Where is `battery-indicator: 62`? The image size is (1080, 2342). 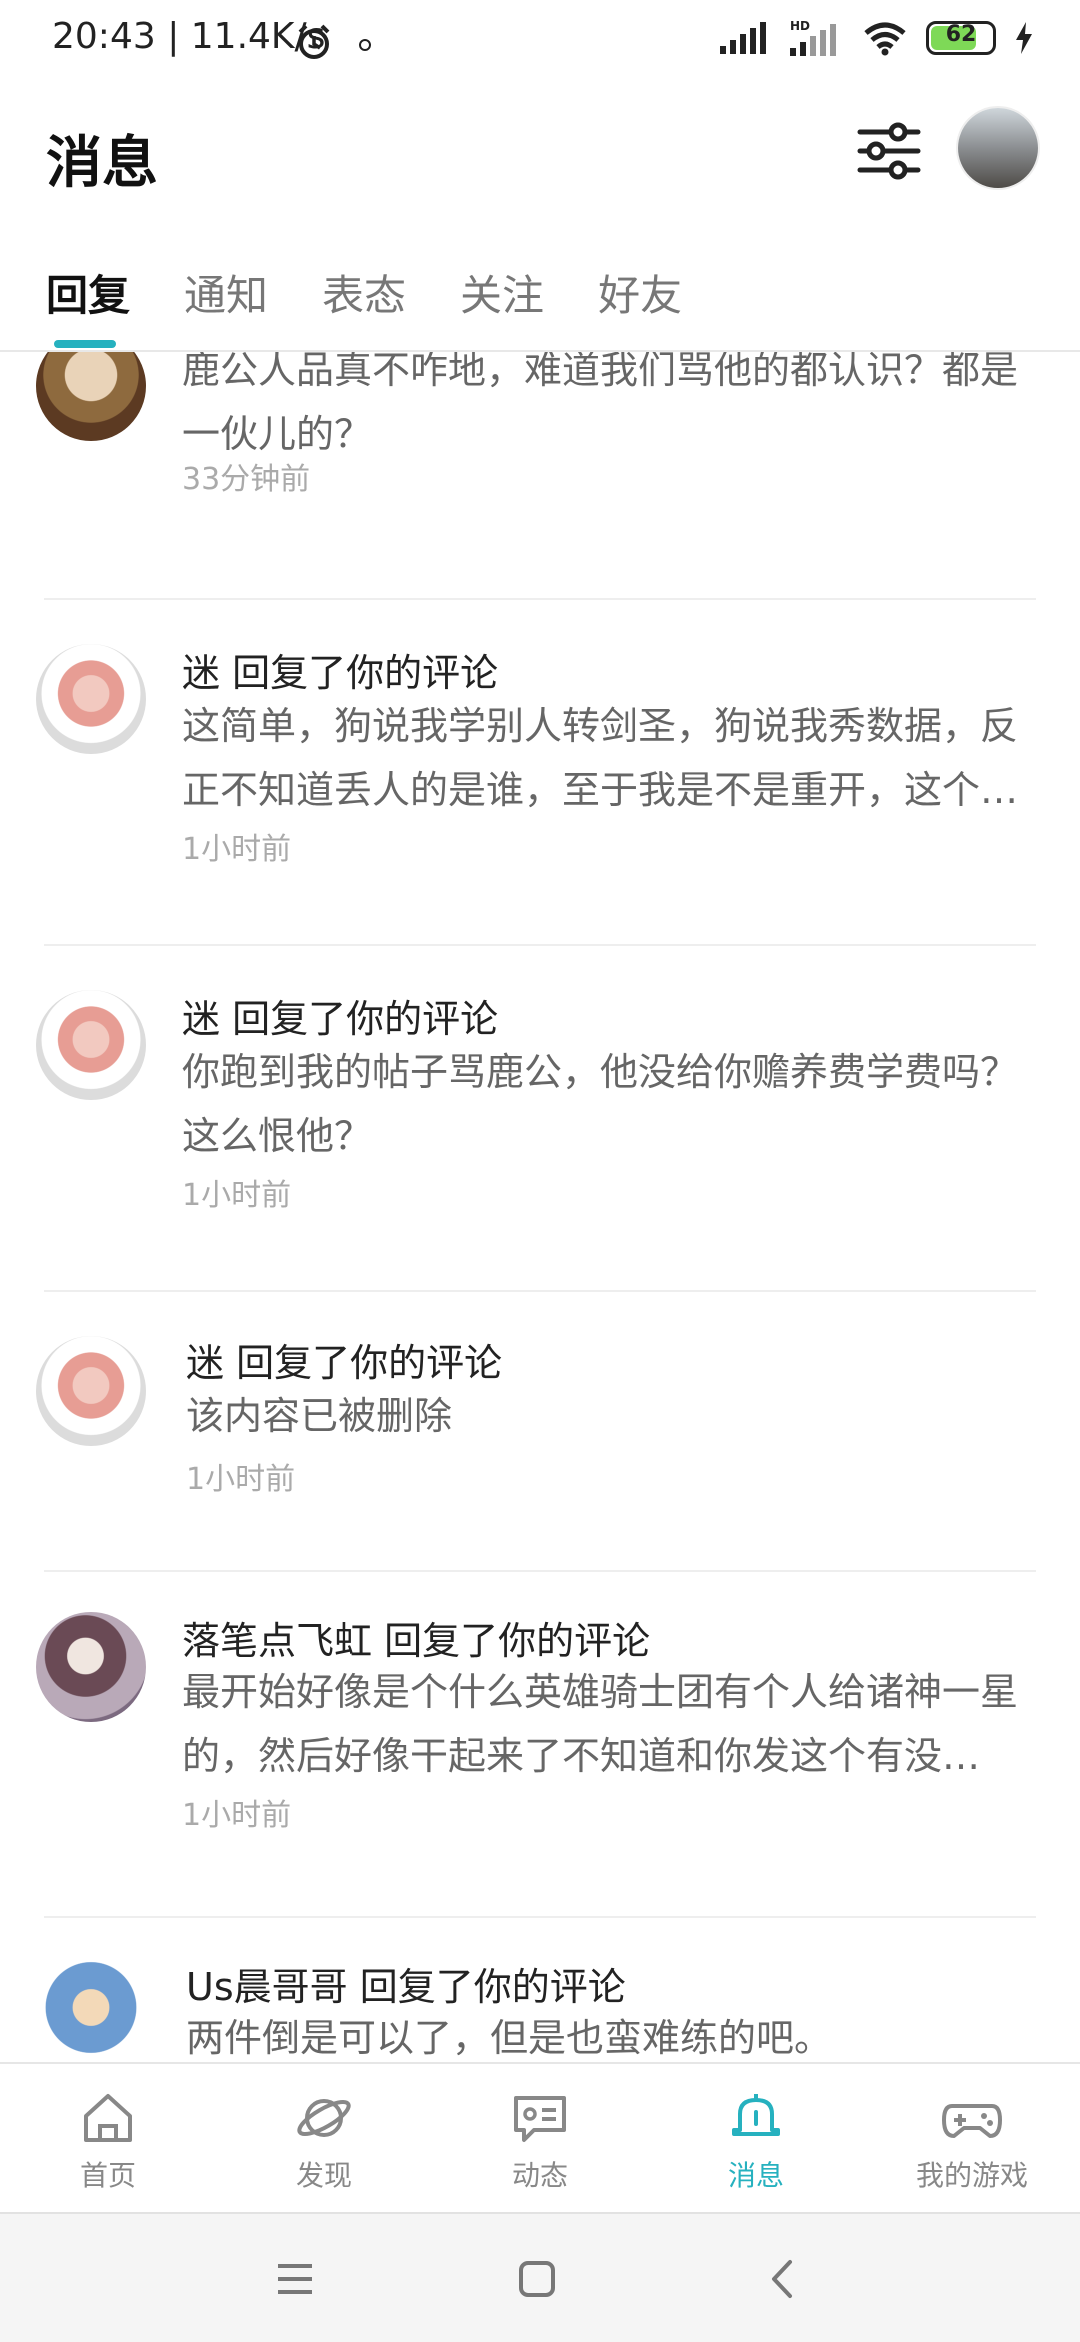
battery-indicator: 62 is located at coordinates (961, 38).